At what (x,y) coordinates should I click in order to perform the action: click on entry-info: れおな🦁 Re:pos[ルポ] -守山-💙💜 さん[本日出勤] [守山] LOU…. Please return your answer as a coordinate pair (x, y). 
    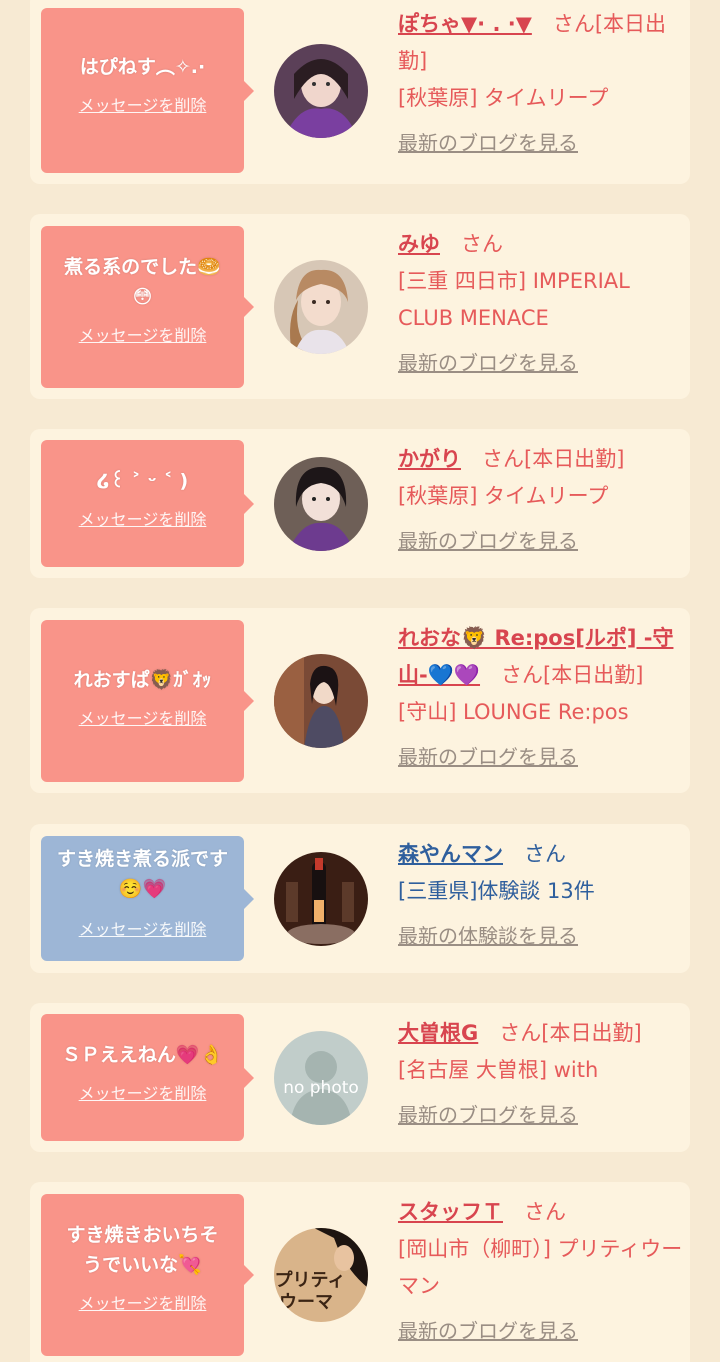
    Looking at the image, I should click on (540, 698).